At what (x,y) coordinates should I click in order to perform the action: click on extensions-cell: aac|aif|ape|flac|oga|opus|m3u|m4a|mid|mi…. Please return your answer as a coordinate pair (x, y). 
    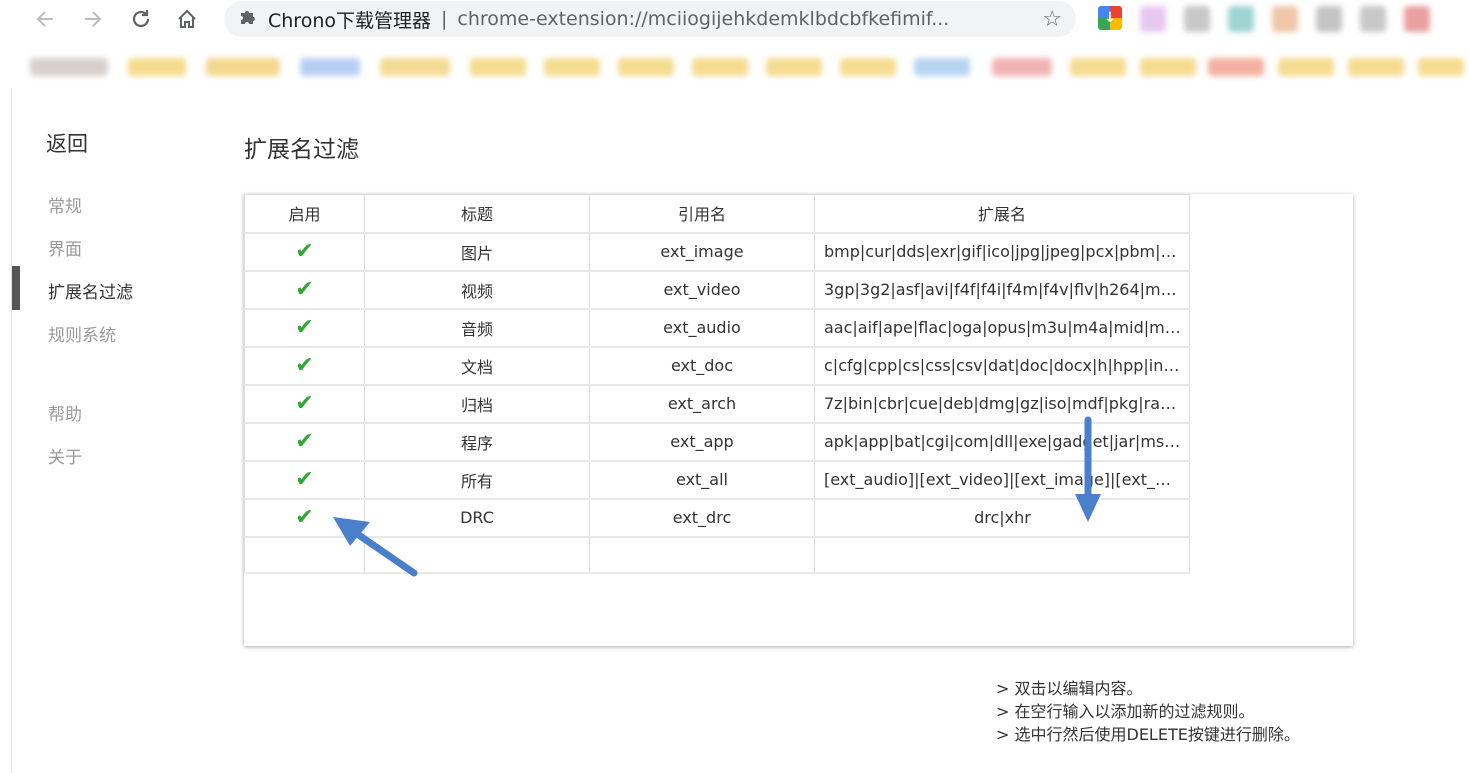
    Looking at the image, I should click on (1002, 328).